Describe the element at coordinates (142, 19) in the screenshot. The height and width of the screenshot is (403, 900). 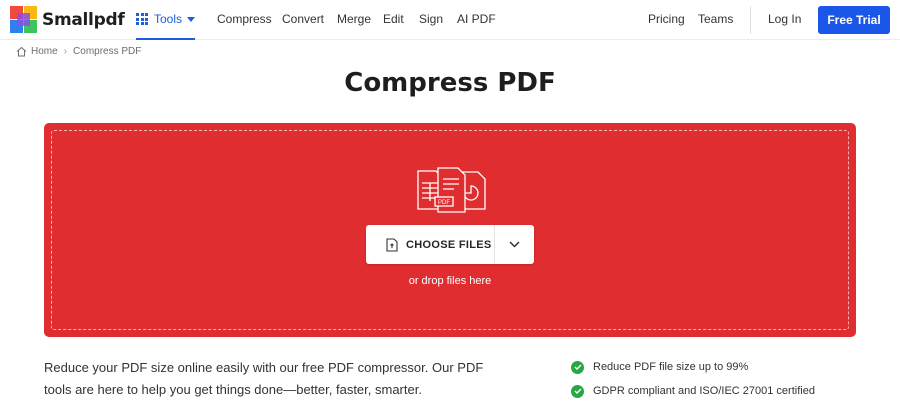
I see `grid-icon` at that location.